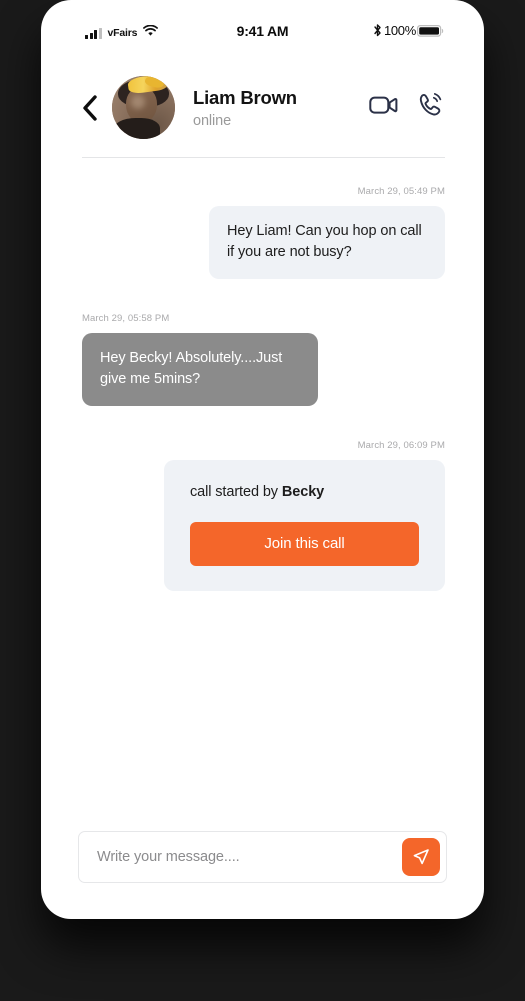  What do you see at coordinates (212, 120) in the screenshot?
I see `contact-status: online` at bounding box center [212, 120].